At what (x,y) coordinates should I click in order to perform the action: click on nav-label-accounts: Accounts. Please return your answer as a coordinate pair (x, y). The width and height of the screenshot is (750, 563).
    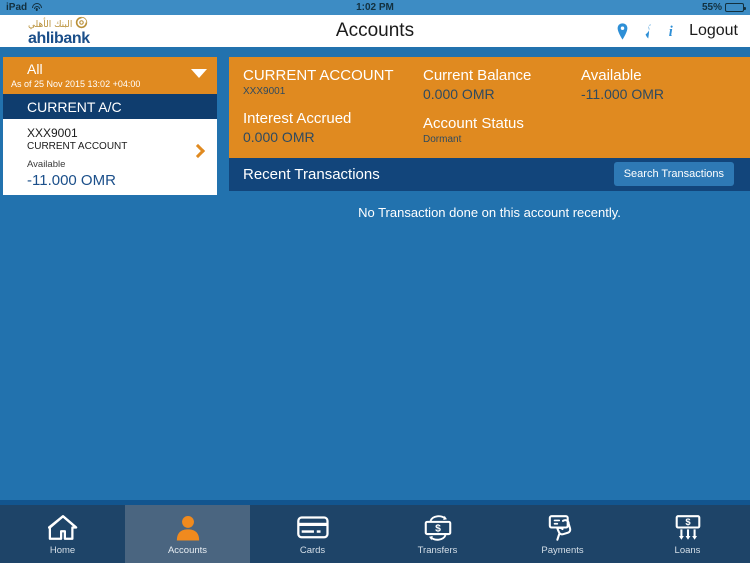
    Looking at the image, I should click on (187, 550).